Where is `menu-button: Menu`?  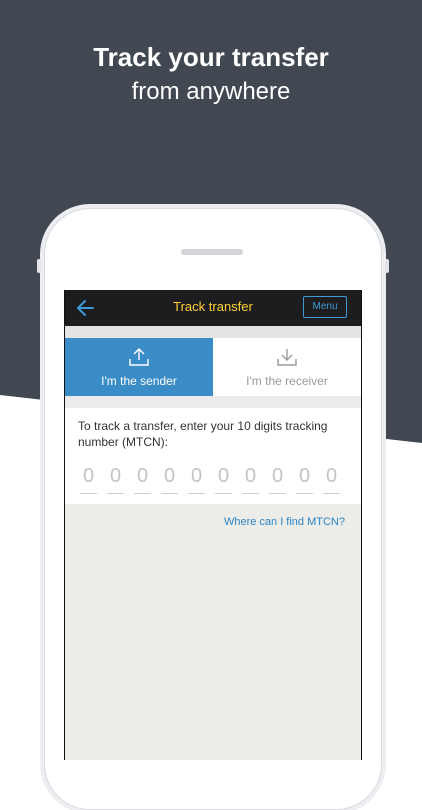
menu-button: Menu is located at coordinates (325, 307).